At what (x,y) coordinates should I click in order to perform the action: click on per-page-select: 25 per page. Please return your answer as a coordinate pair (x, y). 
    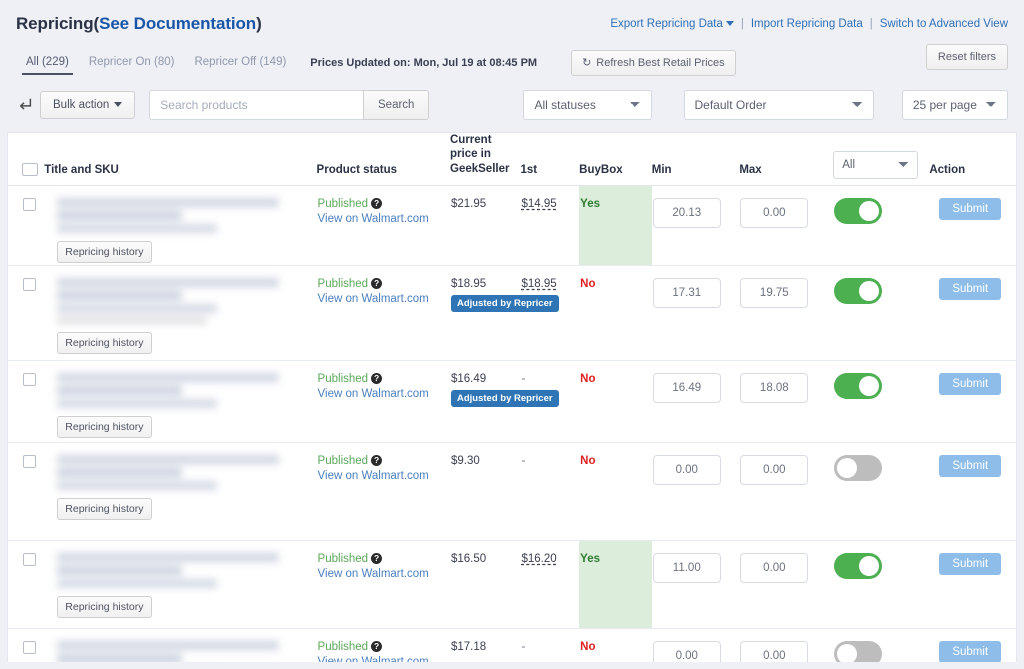
    Looking at the image, I should click on (954, 105).